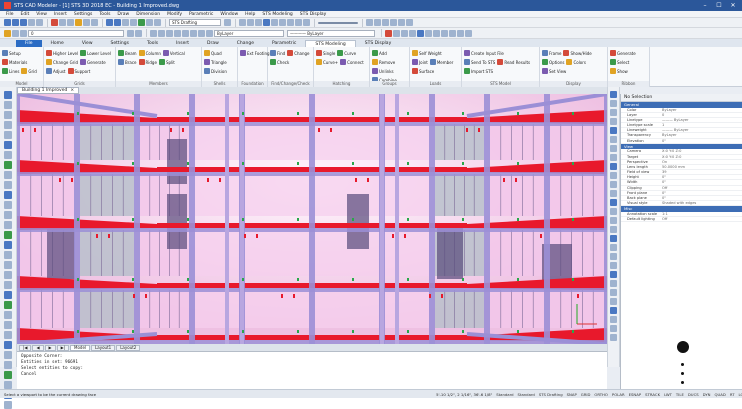 This screenshot has width=742, height=409. What do you see at coordinates (48, 90) in the screenshot?
I see `document-tab-building: Building 1 Improved ×` at bounding box center [48, 90].